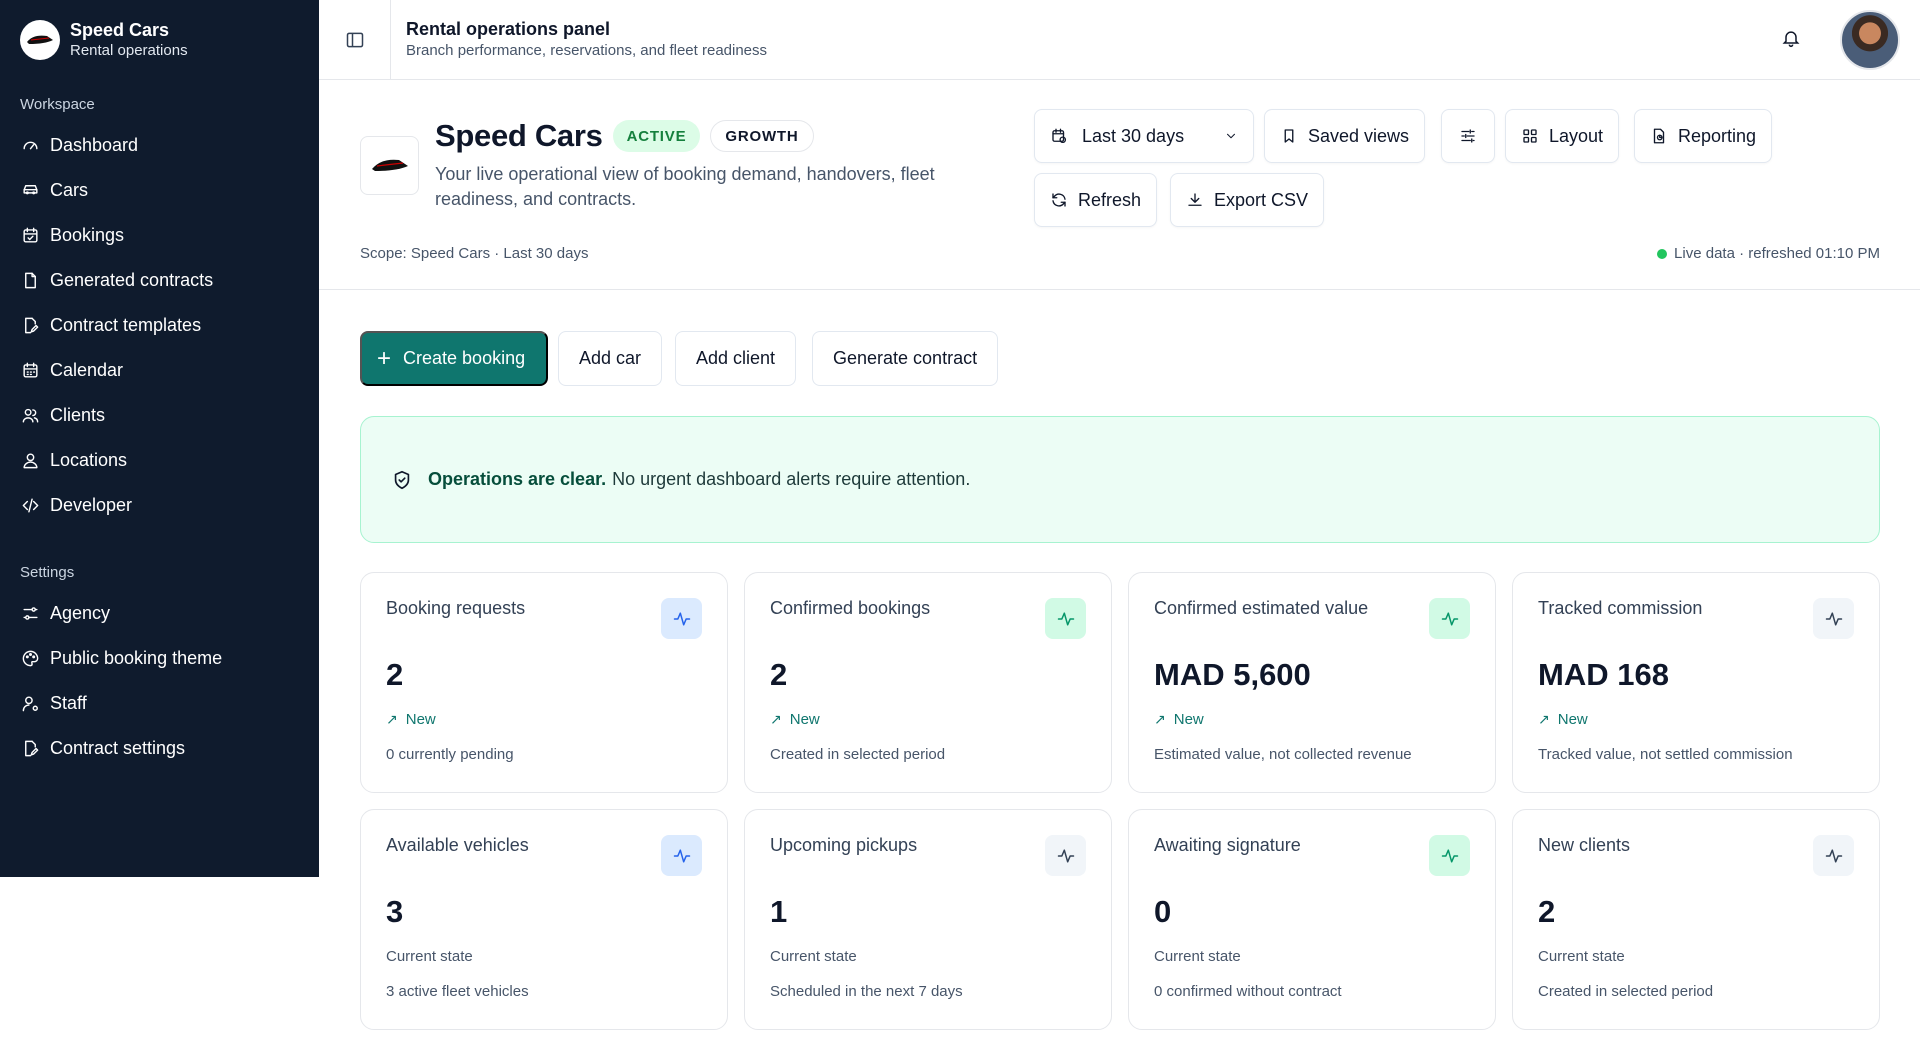 This screenshot has height=1041, width=1920. What do you see at coordinates (610, 358) in the screenshot?
I see `add-car-button: Add car` at bounding box center [610, 358].